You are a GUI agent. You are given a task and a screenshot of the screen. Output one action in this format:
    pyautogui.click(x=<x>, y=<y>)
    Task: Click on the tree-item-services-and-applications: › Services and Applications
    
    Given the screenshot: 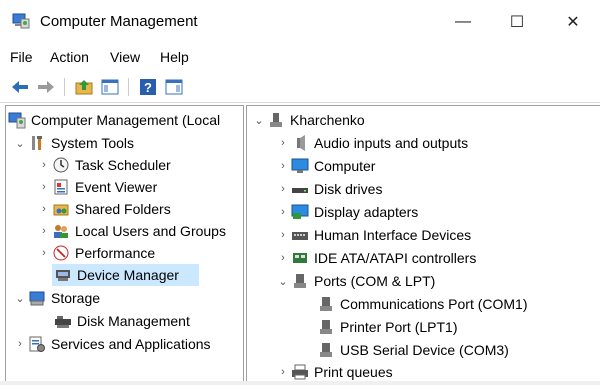 What is the action you would take?
    pyautogui.click(x=111, y=344)
    